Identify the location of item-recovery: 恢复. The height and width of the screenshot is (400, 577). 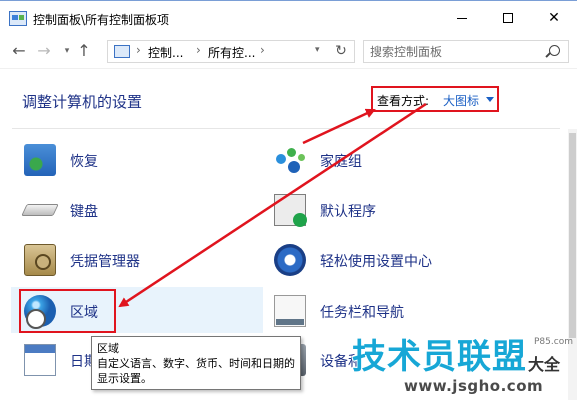
(124, 160).